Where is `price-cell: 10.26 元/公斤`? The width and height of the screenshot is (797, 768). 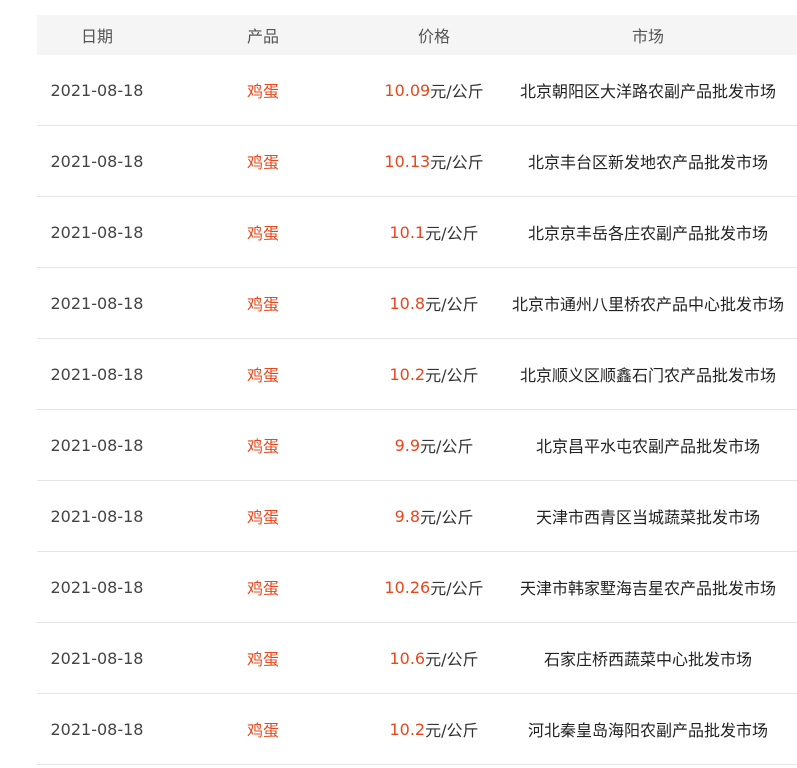
price-cell: 10.26 元/公斤 is located at coordinates (434, 587).